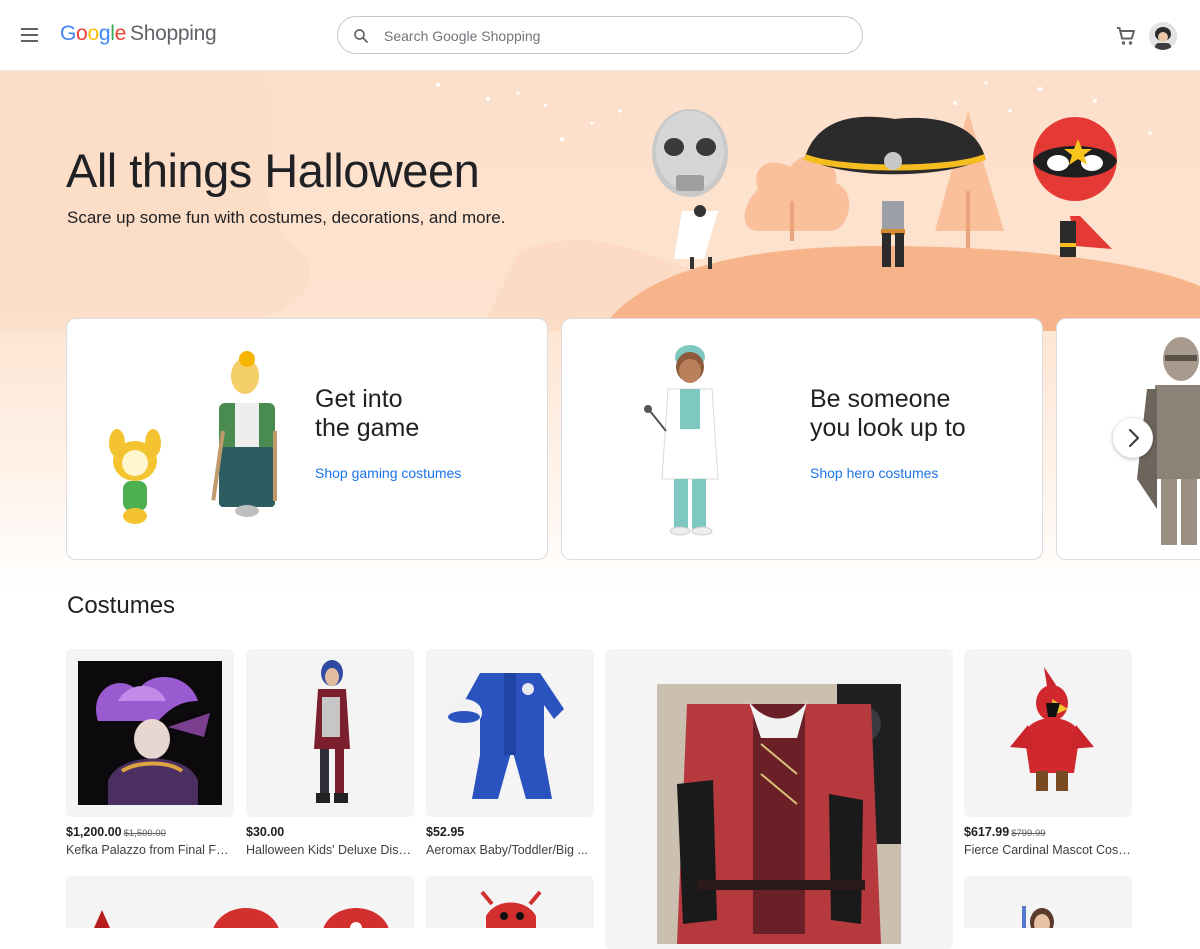 The width and height of the screenshot is (1200, 949). Describe the element at coordinates (888, 413) in the screenshot. I see `category-title: Be someone you look up to` at that location.